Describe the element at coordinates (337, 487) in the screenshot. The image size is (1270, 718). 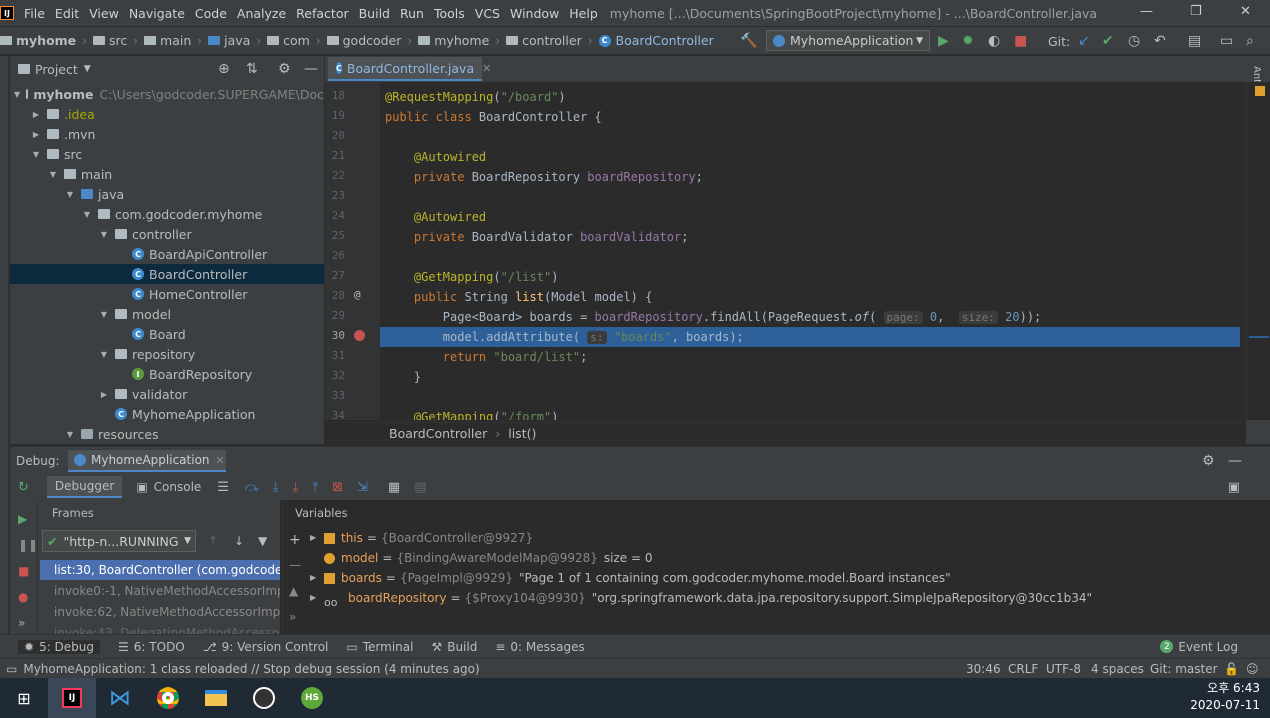
I see `drop-frame-icon: ⊠` at that location.